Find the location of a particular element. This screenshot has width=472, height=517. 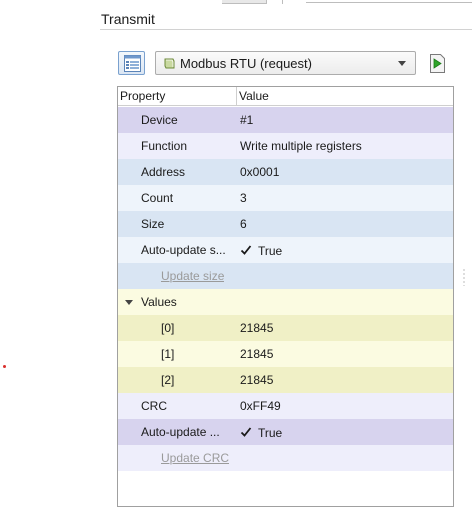

protocol-select: Modbus RTU (request) is located at coordinates (285, 63).